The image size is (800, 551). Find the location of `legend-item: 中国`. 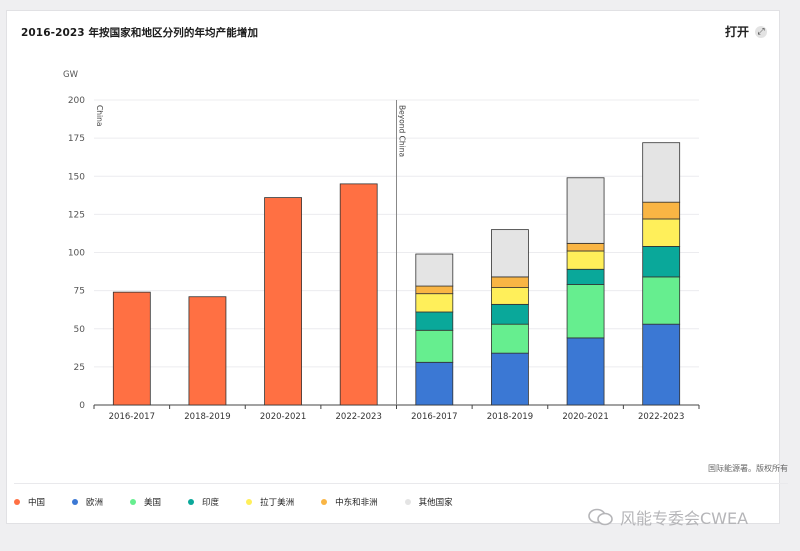

legend-item: 中国 is located at coordinates (29, 502).